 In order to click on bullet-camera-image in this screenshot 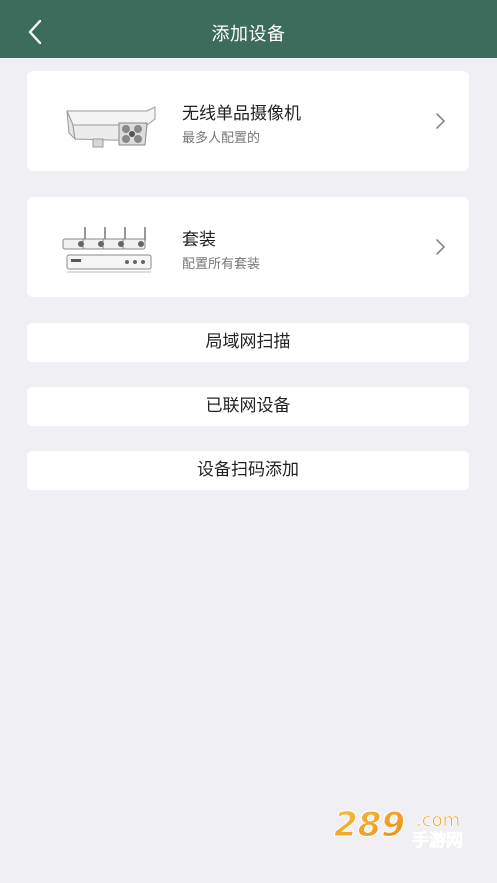, I will do `click(111, 127)`.